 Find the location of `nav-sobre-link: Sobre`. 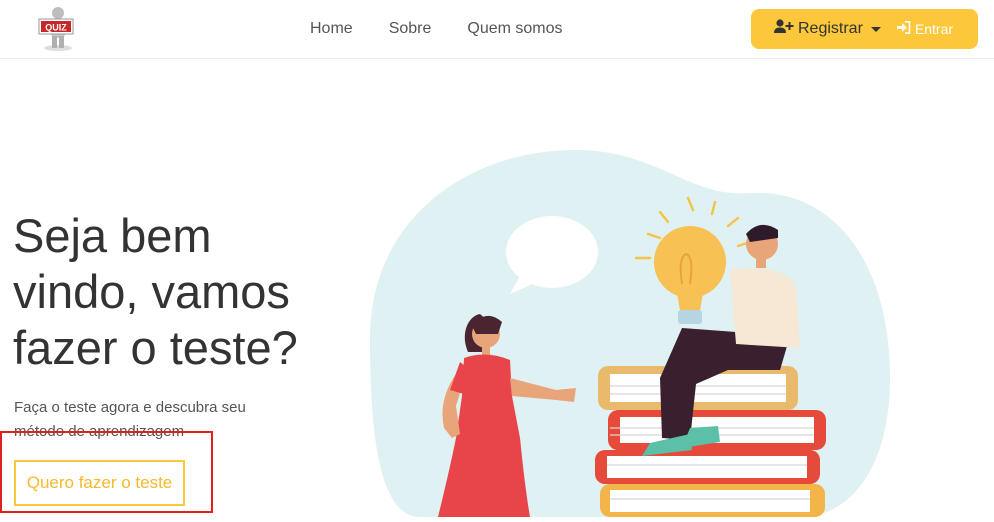

nav-sobre-link: Sobre is located at coordinates (410, 29).